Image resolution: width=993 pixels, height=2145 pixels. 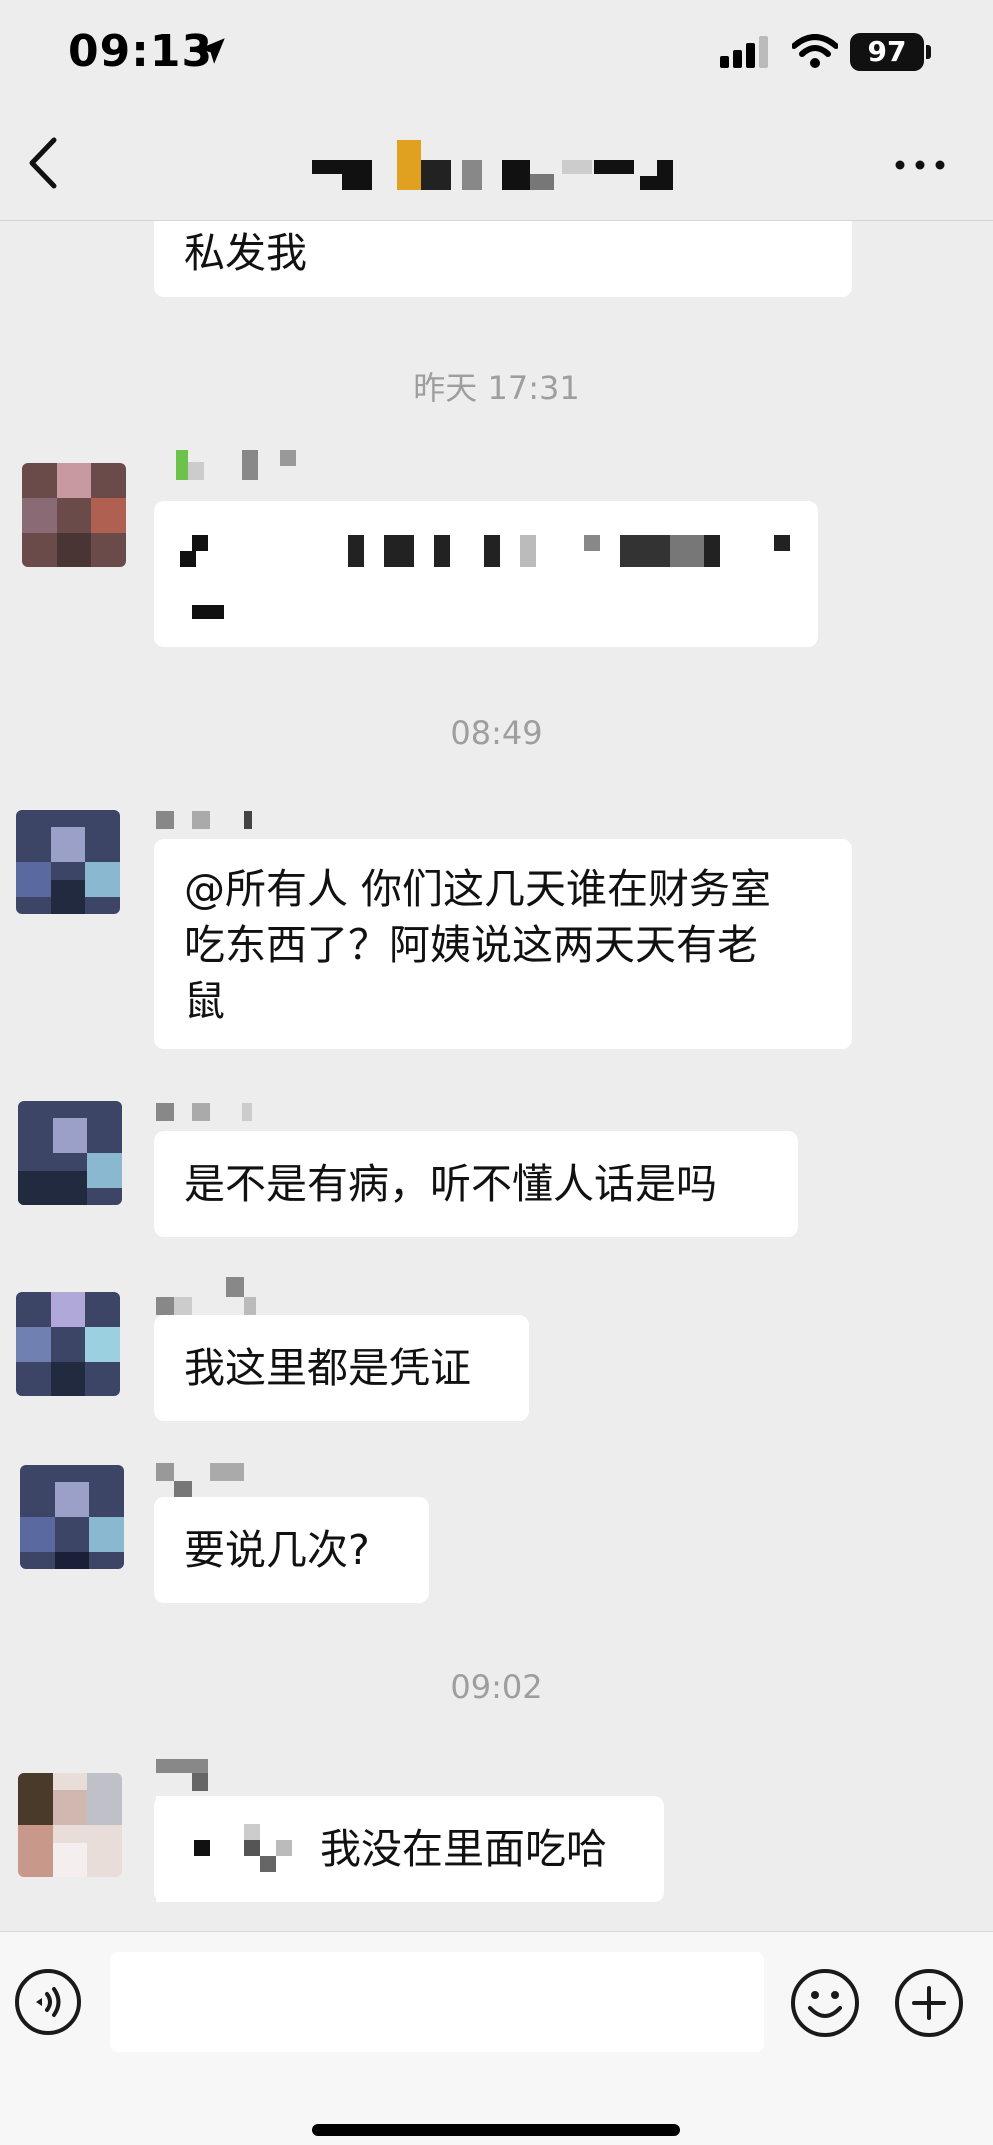 I want to click on message-bubble: 要说几次?, so click(x=291, y=1550).